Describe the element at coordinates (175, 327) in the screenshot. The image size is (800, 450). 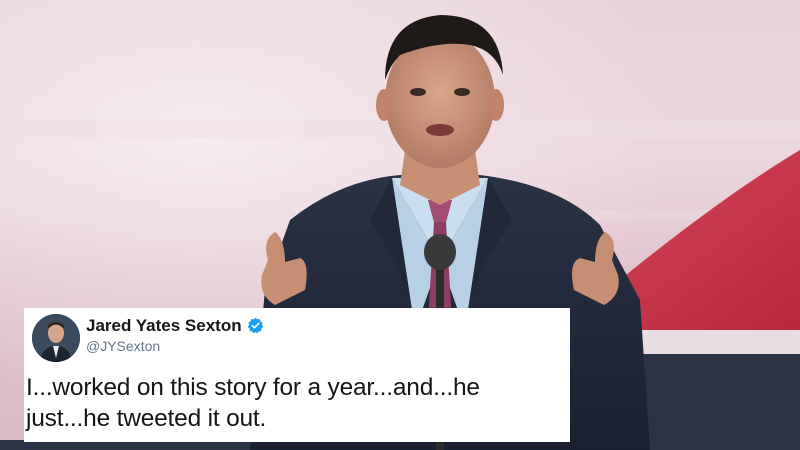
I see `author-name: Jared Yates Sexton` at that location.